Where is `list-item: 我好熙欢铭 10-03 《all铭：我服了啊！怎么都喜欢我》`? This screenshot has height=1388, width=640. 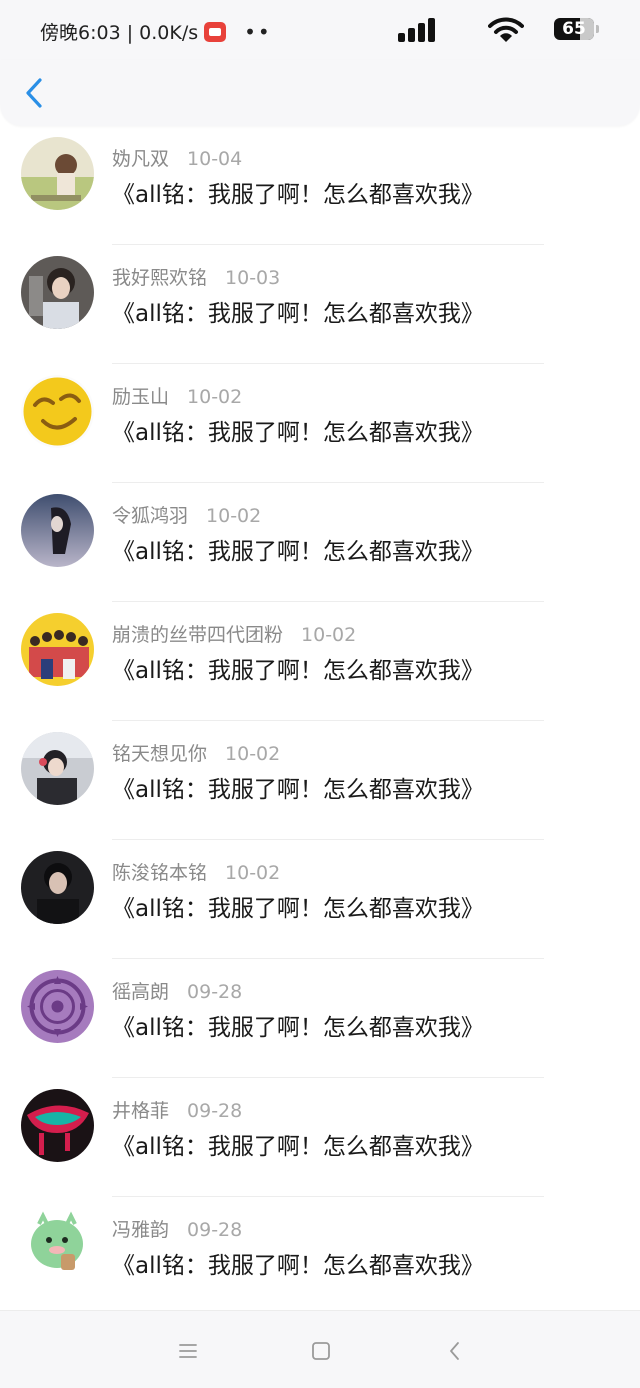 list-item: 我好熙欢铭 10-03 《all铭：我服了啊！怎么都喜欢我》 is located at coordinates (320, 304).